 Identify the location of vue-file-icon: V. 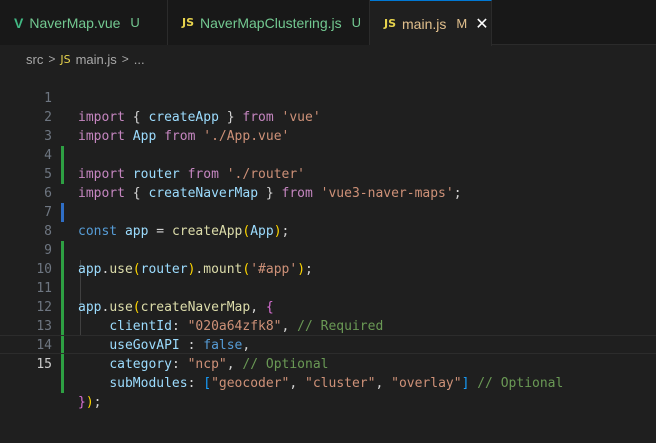
(19, 22).